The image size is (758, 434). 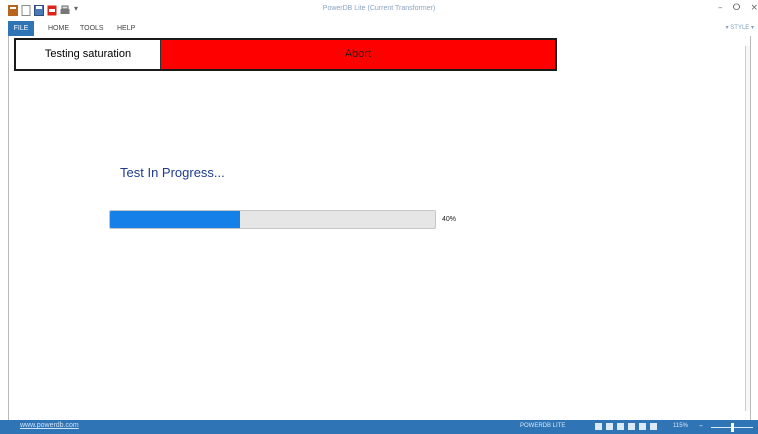 What do you see at coordinates (701, 425) in the screenshot?
I see `zoom-minus-button: –` at bounding box center [701, 425].